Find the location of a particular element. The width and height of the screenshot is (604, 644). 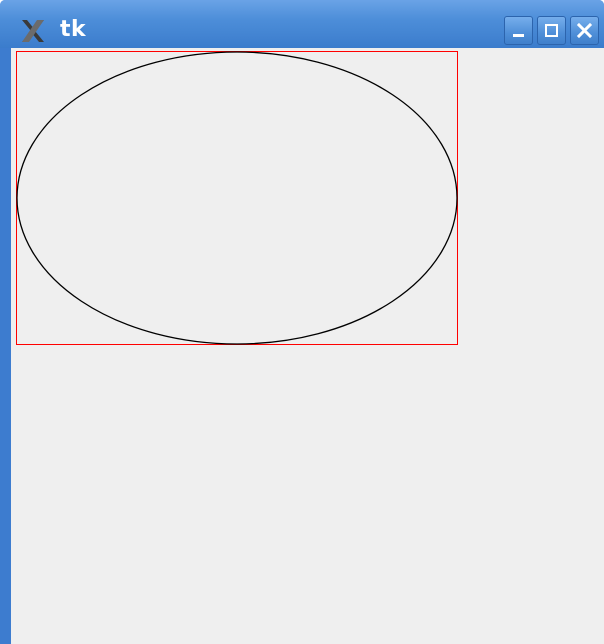

x-logo-icon is located at coordinates (33, 31).